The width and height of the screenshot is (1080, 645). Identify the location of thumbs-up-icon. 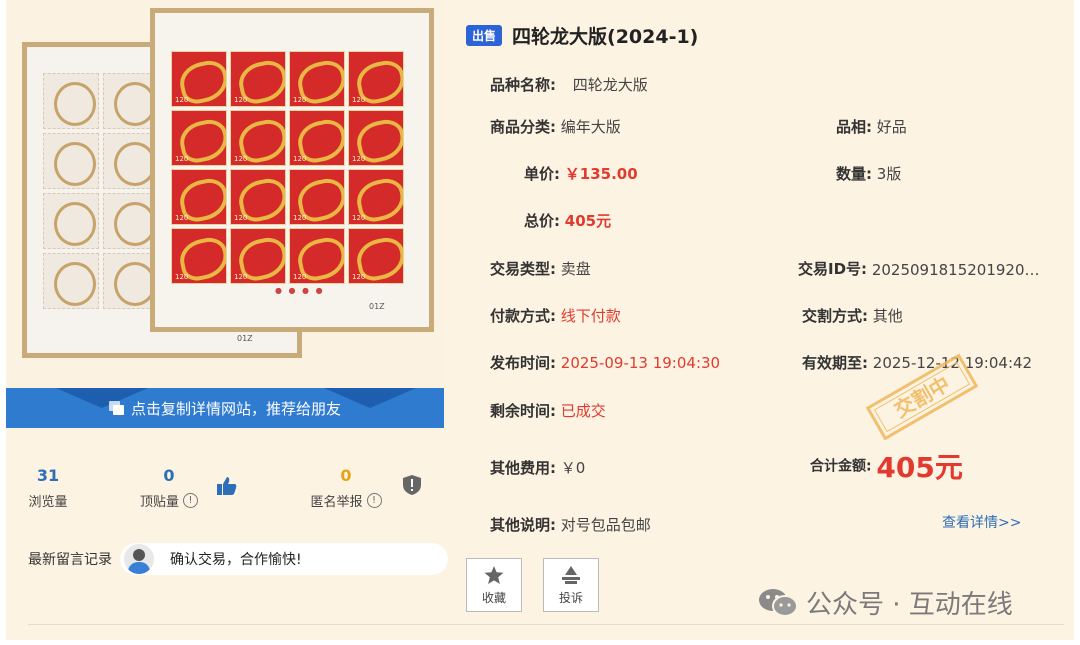
(227, 488).